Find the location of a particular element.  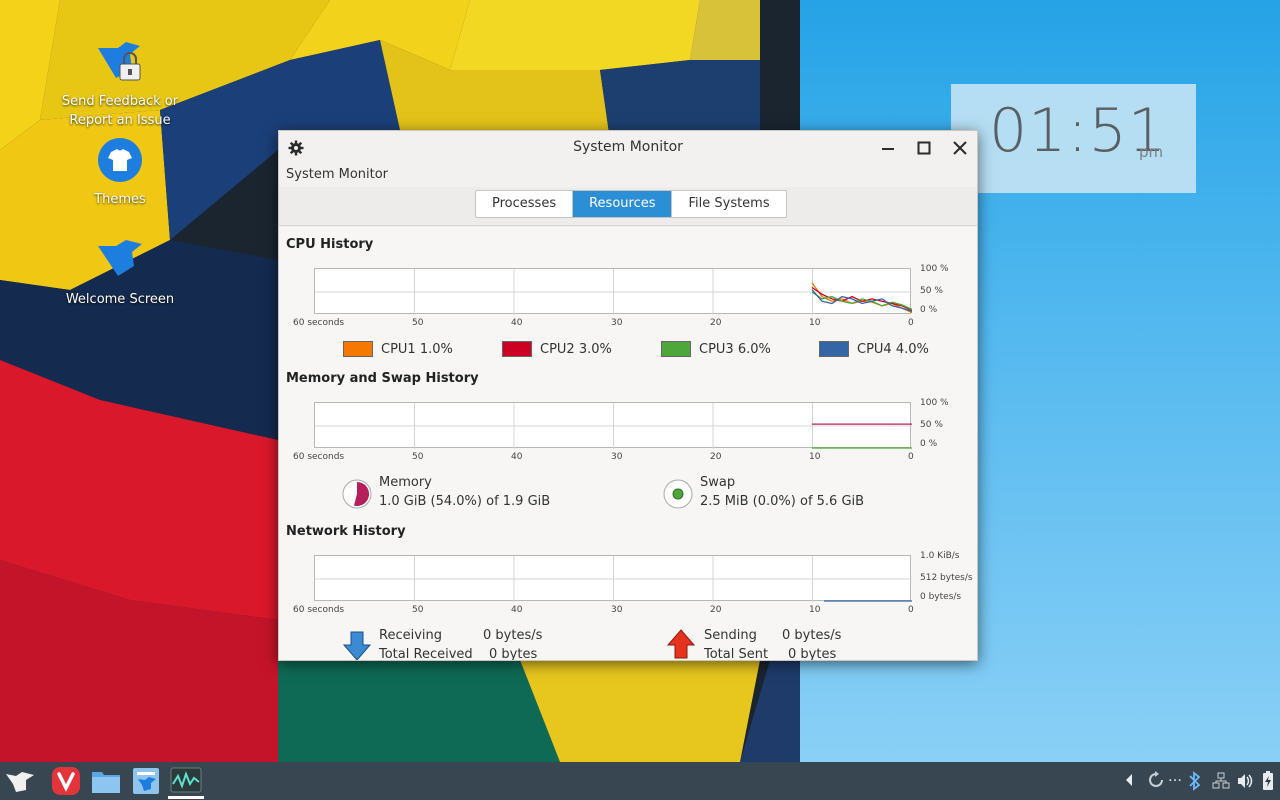

memory-y-tick-label: 0 % is located at coordinates (929, 444).